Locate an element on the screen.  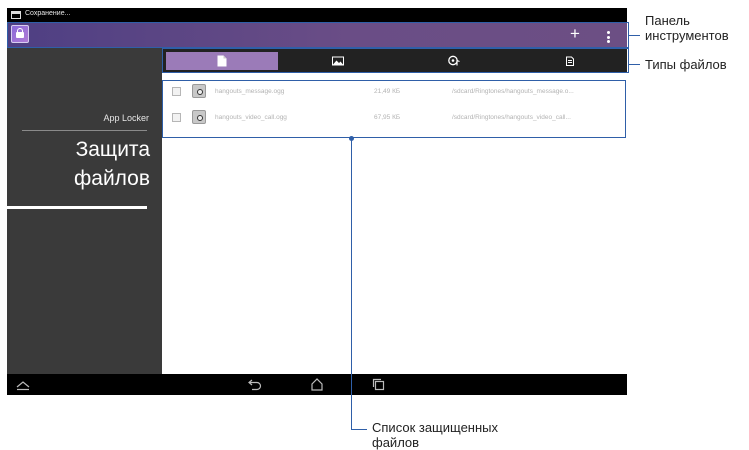
navigation-bar is located at coordinates (317, 384).